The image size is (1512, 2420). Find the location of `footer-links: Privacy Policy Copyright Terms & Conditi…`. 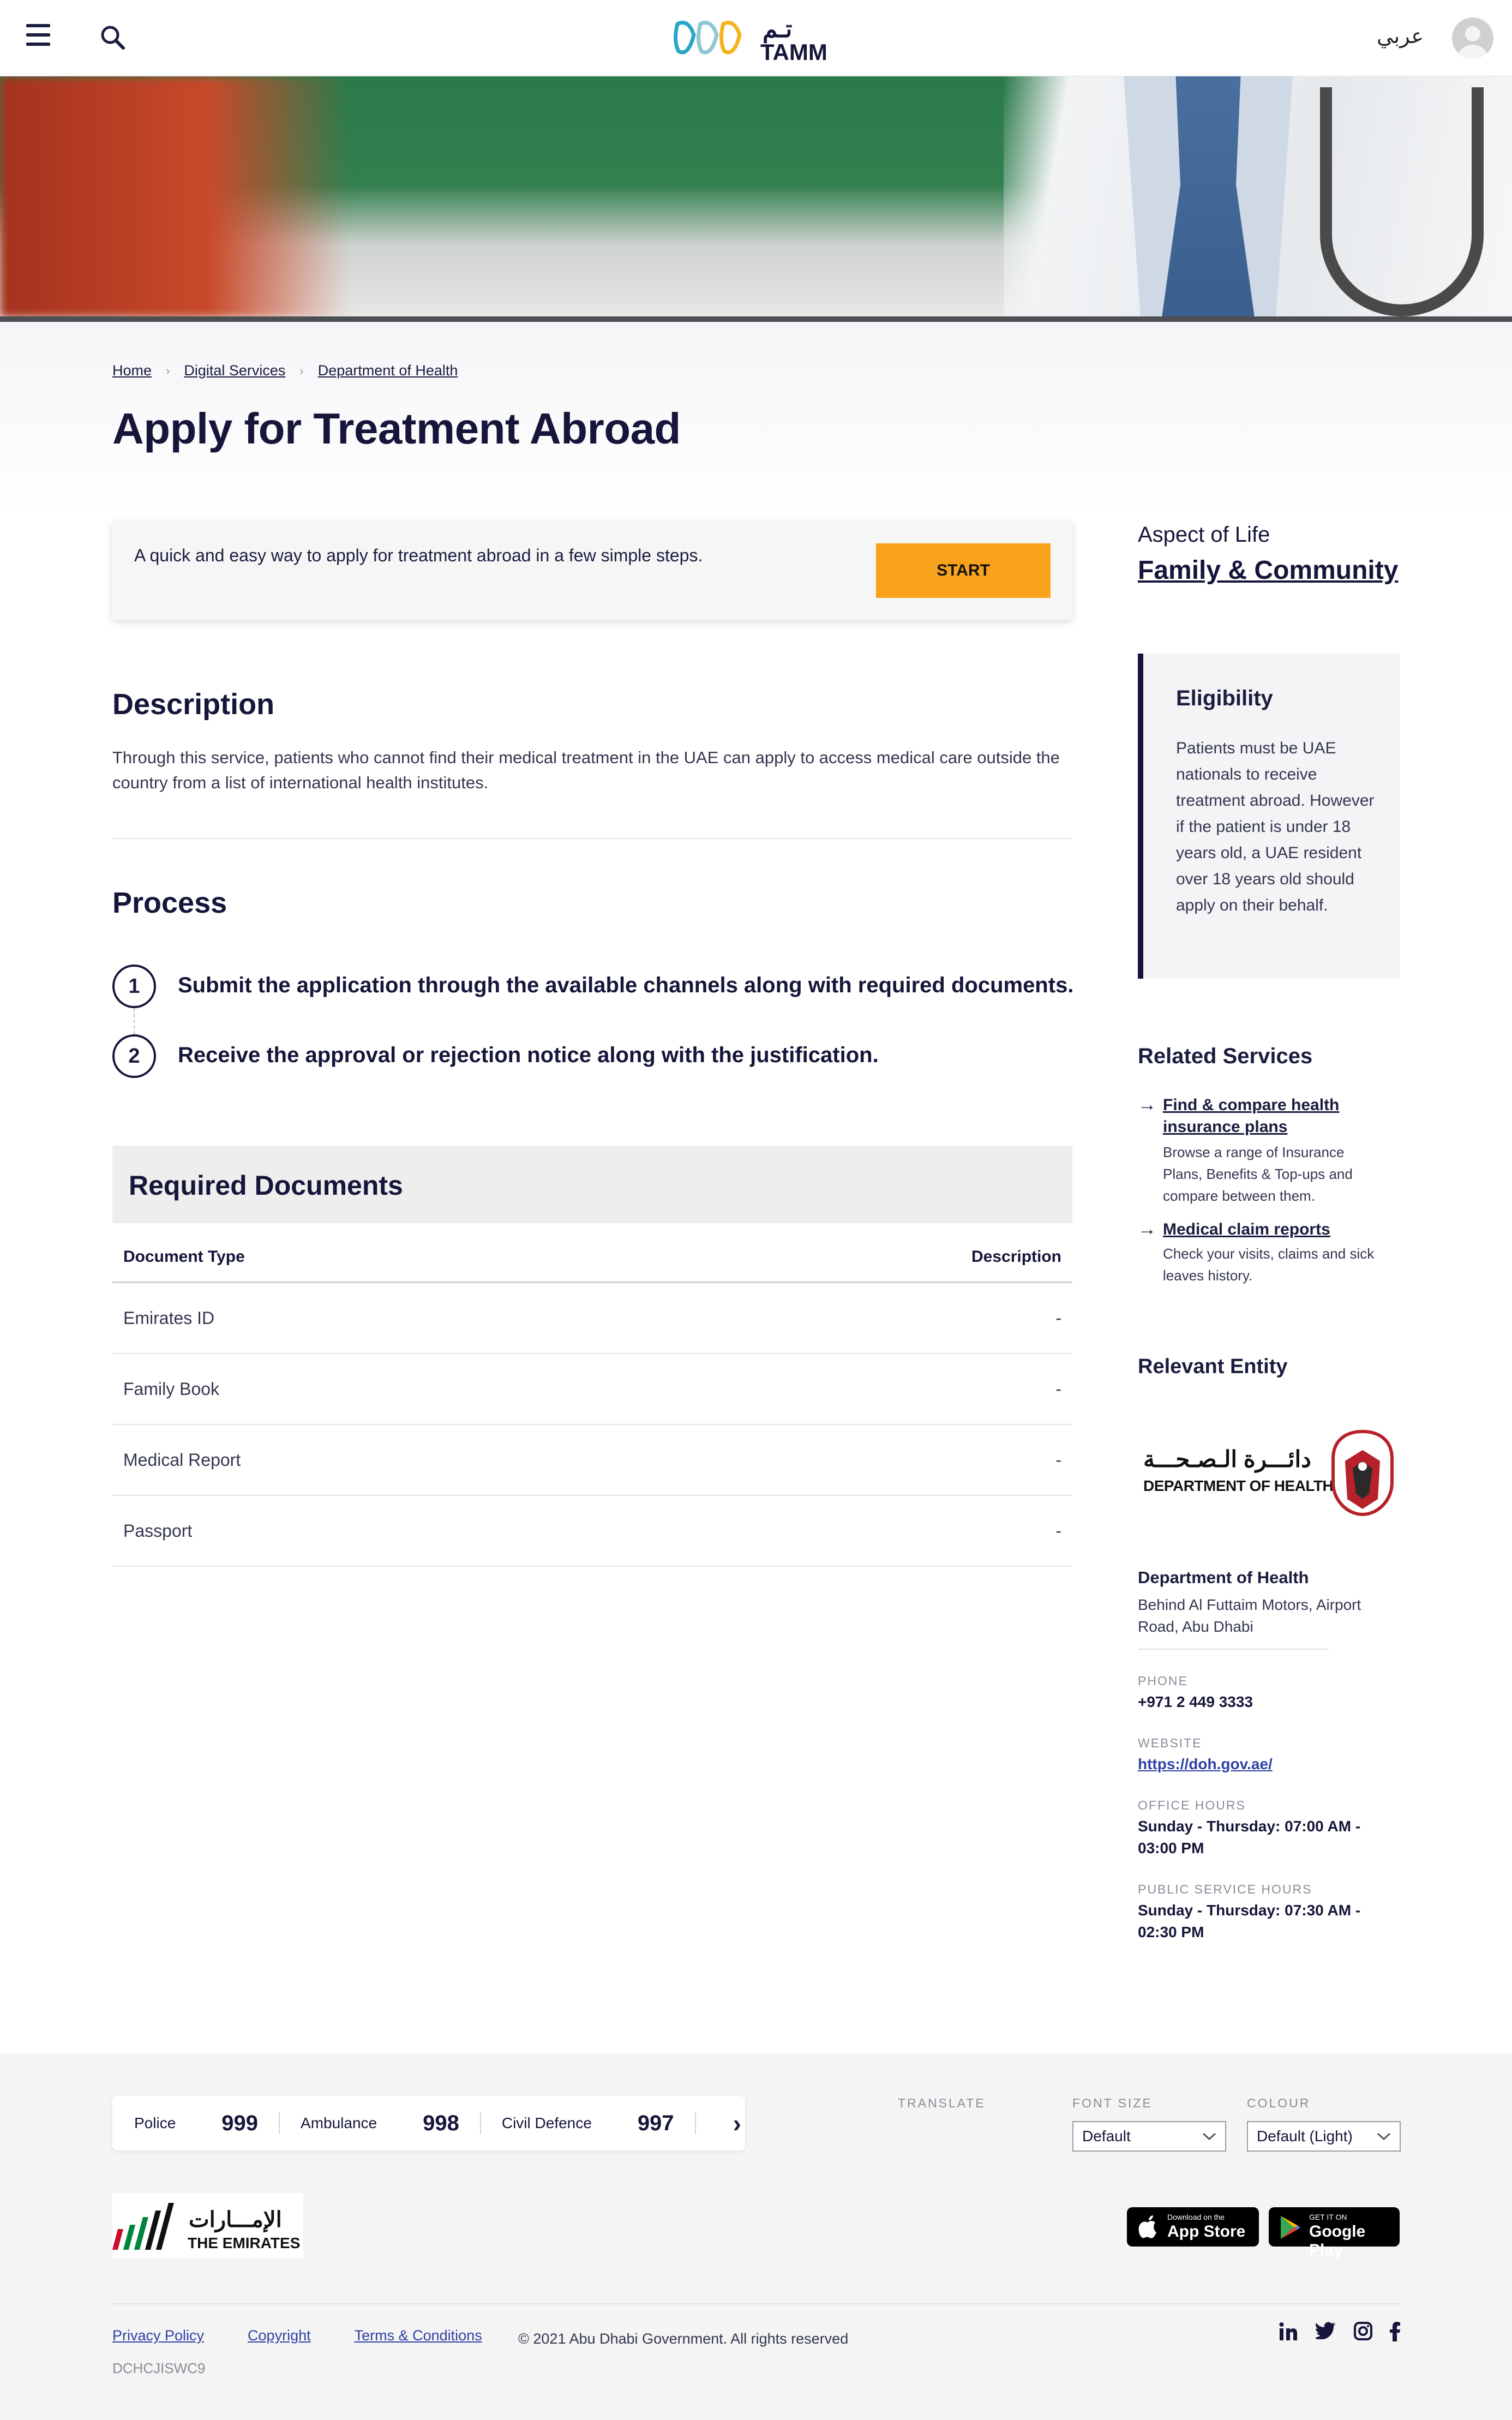

footer-links: Privacy Policy Copyright Terms & Conditi… is located at coordinates (297, 2335).